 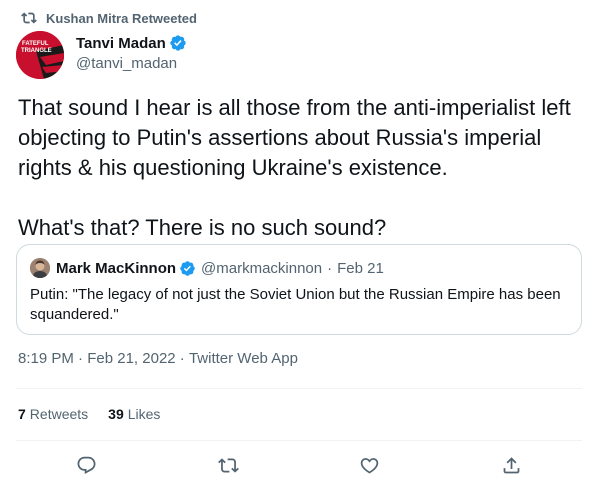 I want to click on likes-count: 39, so click(x=116, y=414).